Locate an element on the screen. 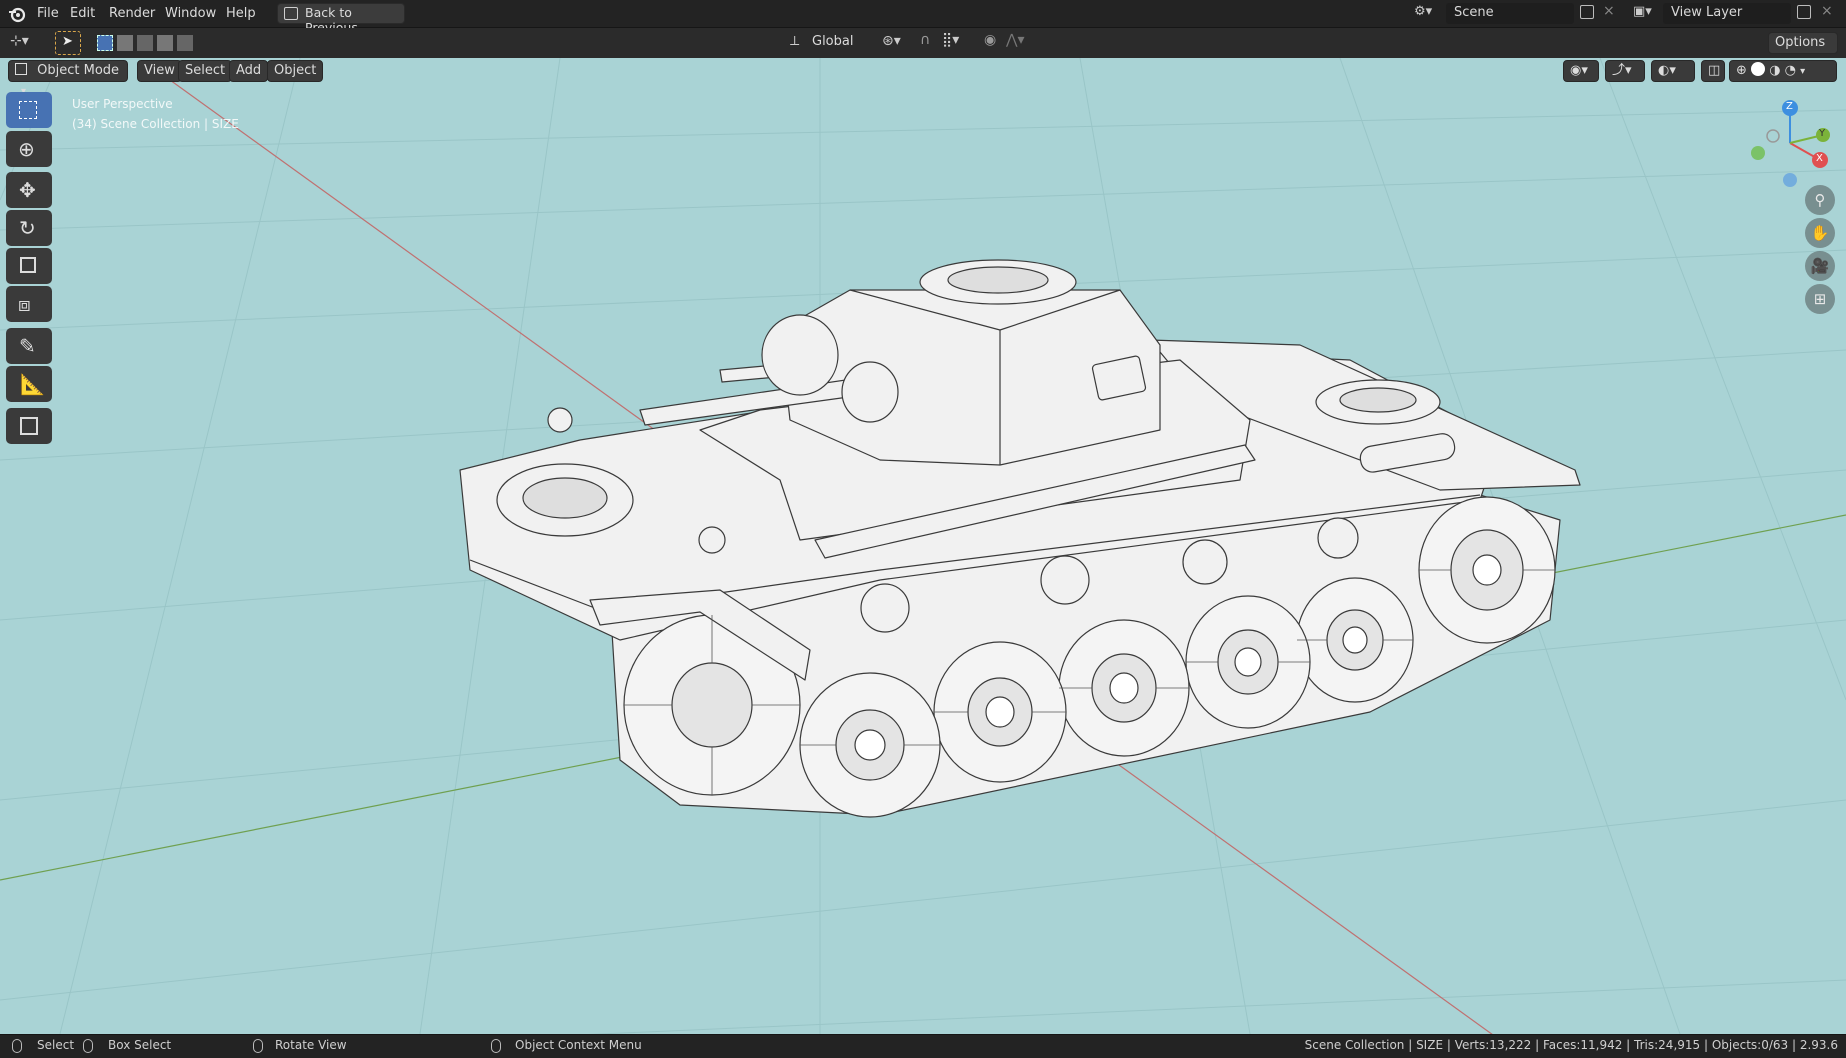 This screenshot has width=1846, height=1058. options-dropdown: Options ▾ is located at coordinates (1803, 50).